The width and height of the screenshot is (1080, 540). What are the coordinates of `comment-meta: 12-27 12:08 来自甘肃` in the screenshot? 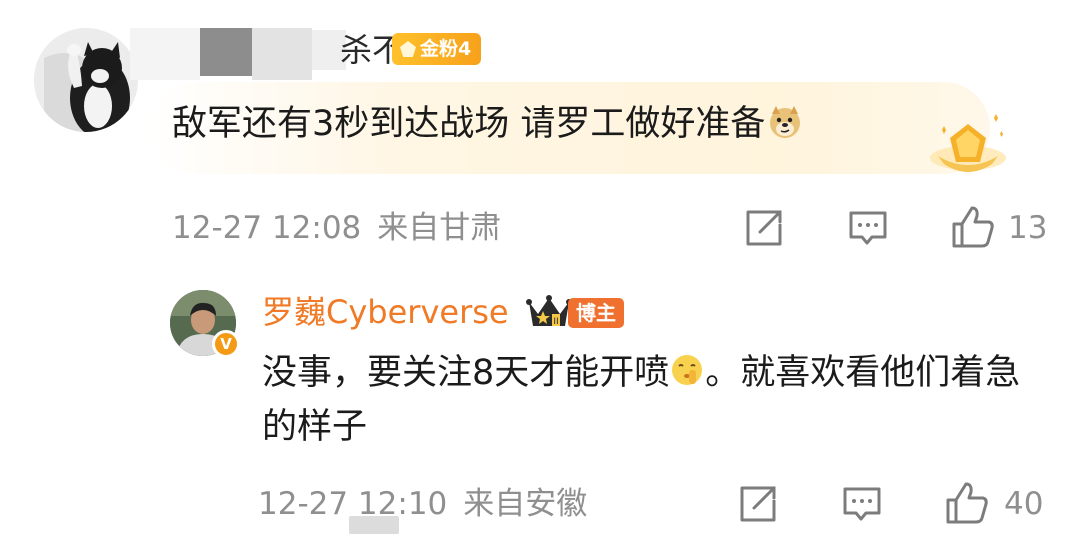 It's located at (336, 228).